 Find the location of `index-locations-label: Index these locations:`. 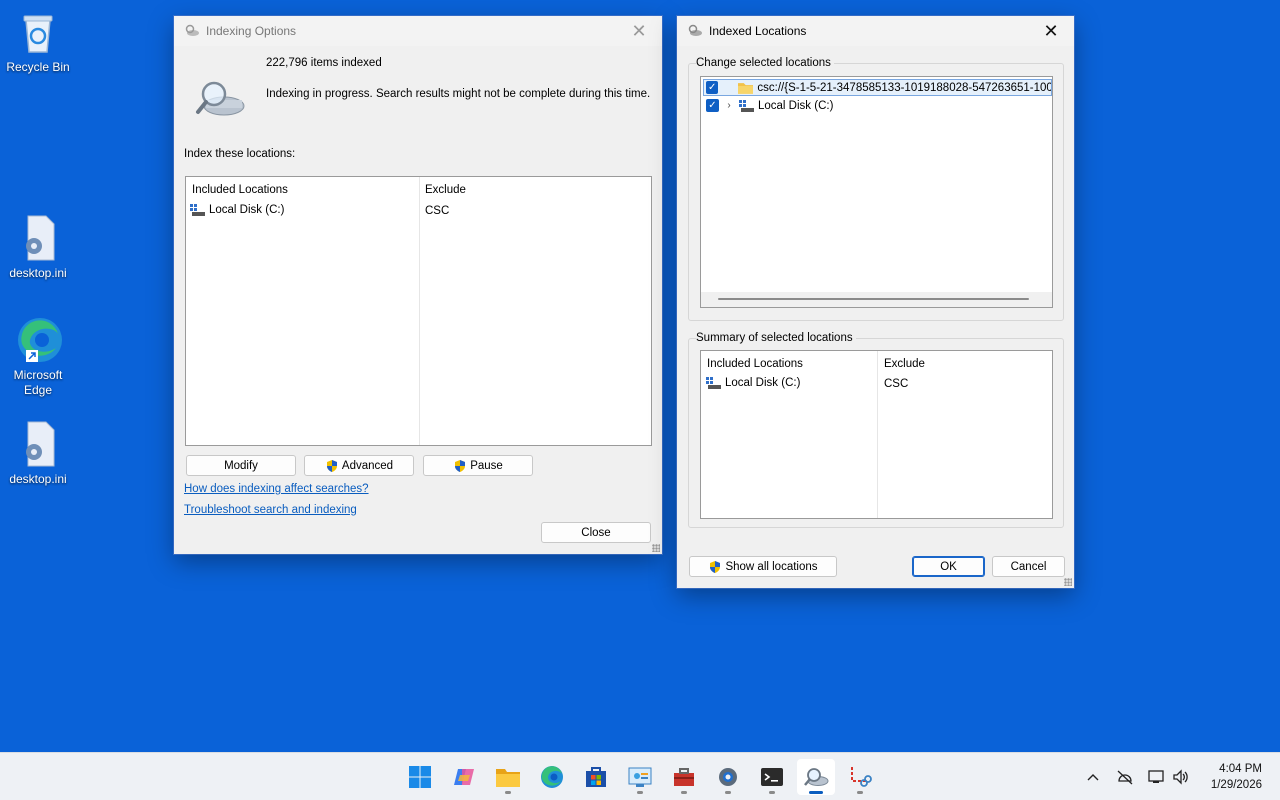

index-locations-label: Index these locations: is located at coordinates (240, 154).